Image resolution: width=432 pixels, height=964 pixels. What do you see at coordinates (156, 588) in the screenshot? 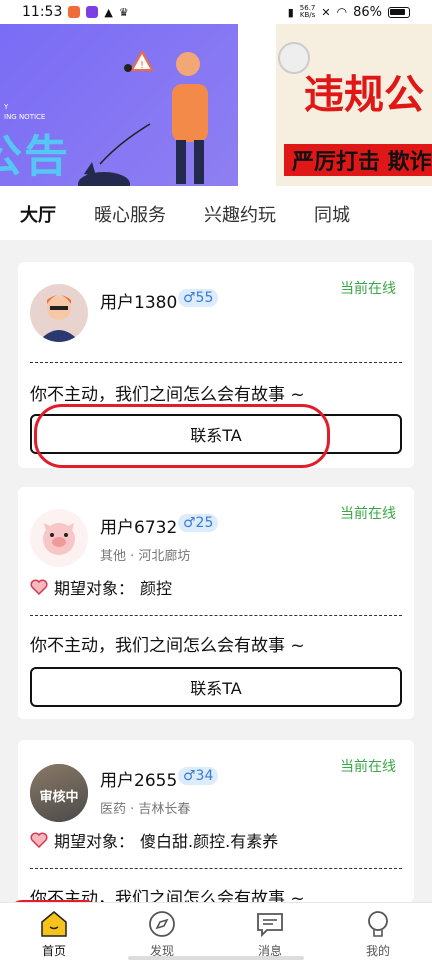
I see `expectation-value: 颜控` at bounding box center [156, 588].